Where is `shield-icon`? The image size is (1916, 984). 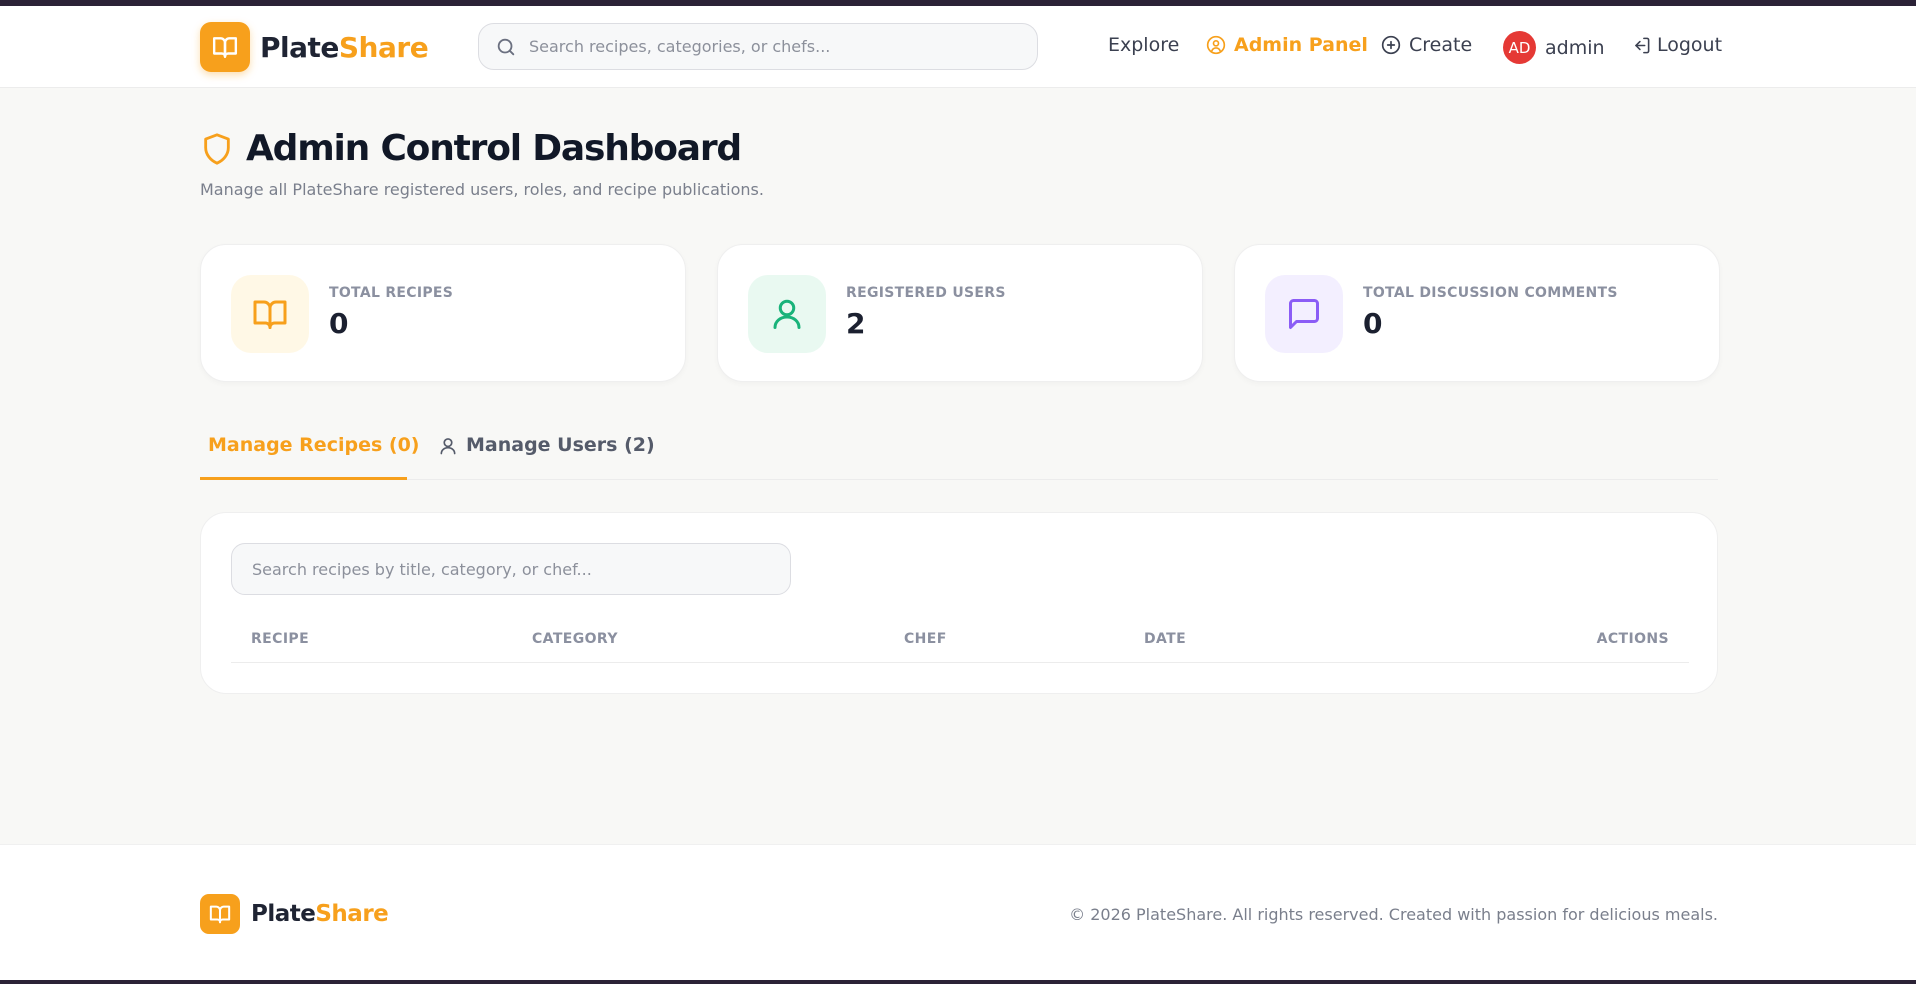 shield-icon is located at coordinates (217, 148).